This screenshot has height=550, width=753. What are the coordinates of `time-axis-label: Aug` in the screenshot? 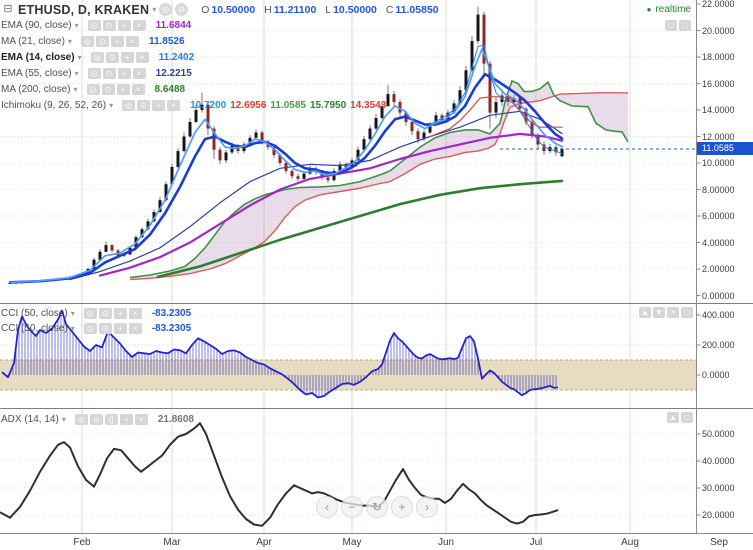 It's located at (630, 542).